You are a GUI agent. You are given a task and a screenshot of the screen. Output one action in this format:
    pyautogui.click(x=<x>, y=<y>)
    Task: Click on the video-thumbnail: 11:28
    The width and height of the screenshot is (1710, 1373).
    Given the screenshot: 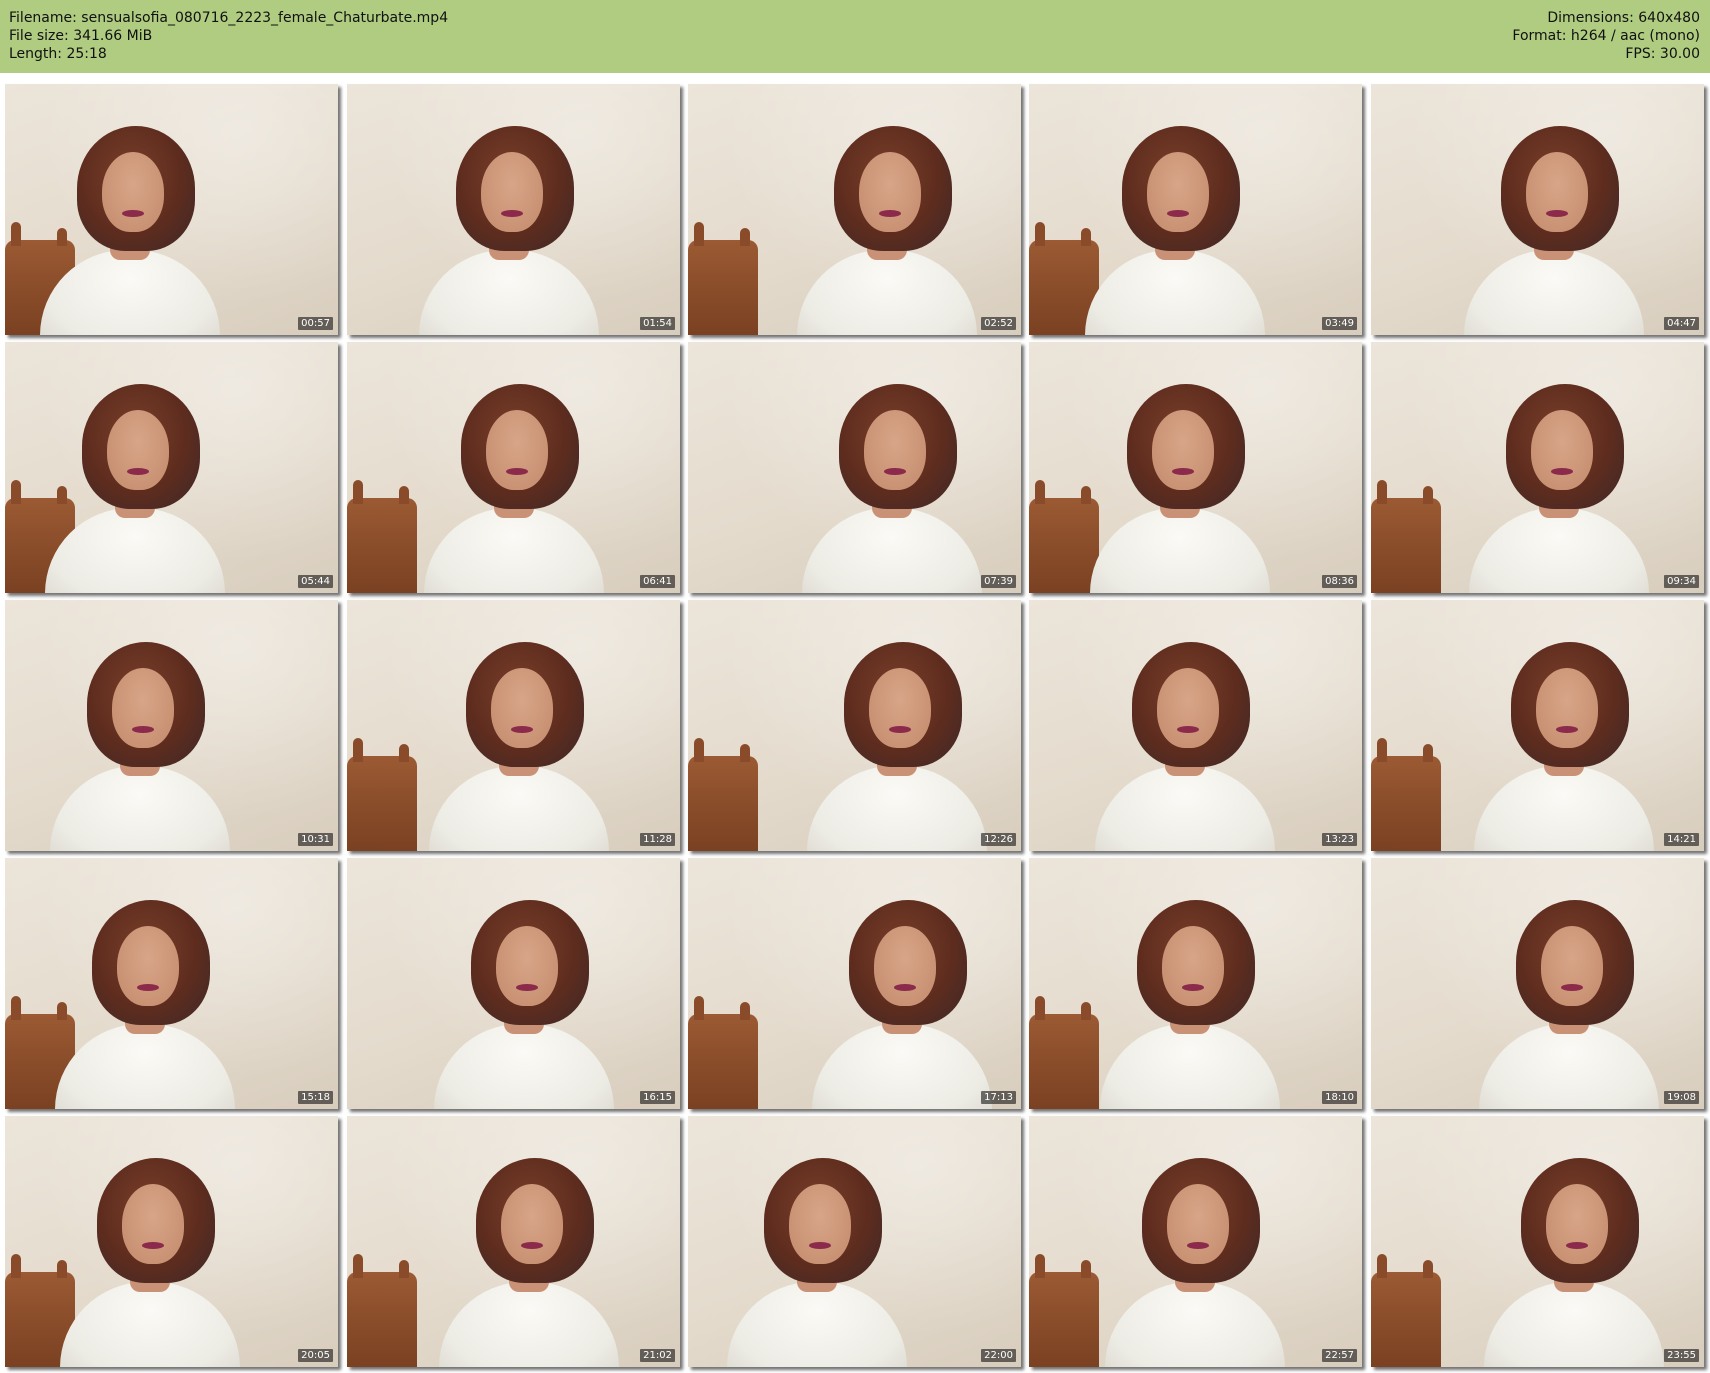 What is the action you would take?
    pyautogui.click(x=513, y=725)
    